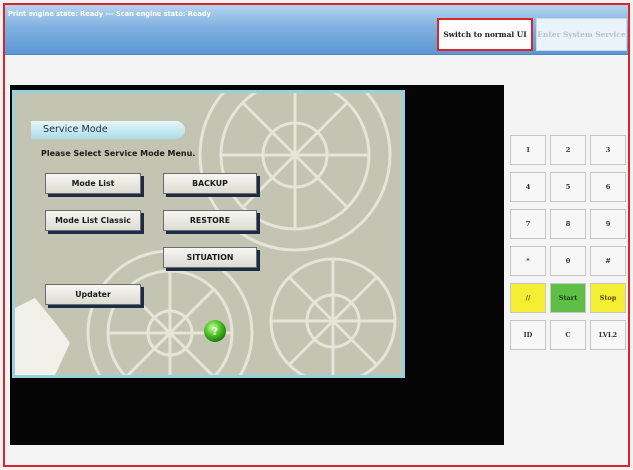 The width and height of the screenshot is (633, 470). What do you see at coordinates (608, 261) in the screenshot?
I see `key-hash: #` at bounding box center [608, 261].